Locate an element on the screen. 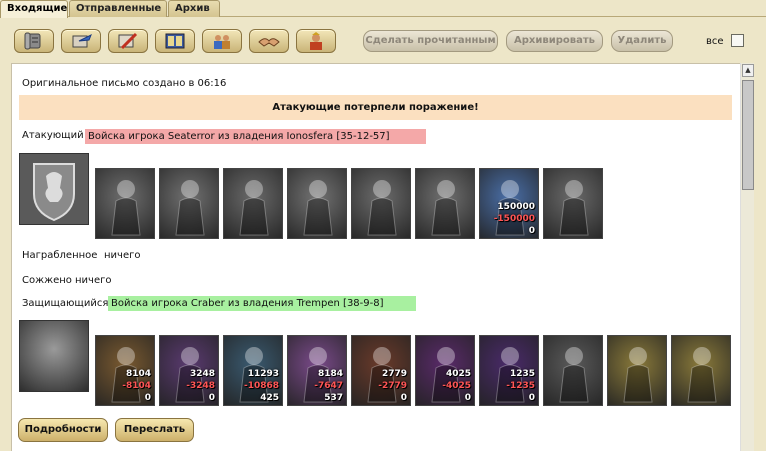  mail-tabs: Входящие Отправленные Архив is located at coordinates (383, 9).